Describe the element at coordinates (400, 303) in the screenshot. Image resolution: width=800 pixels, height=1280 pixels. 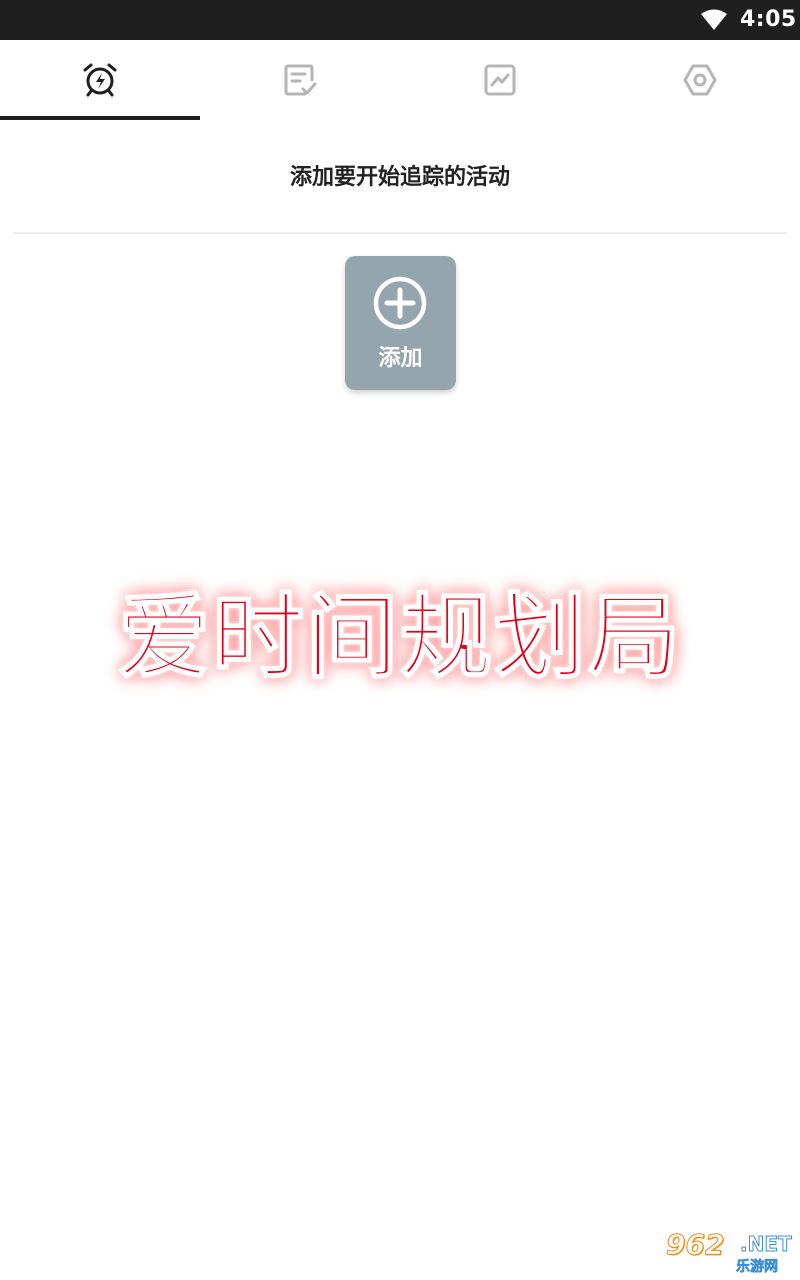
I see `plus-circle-icon` at that location.